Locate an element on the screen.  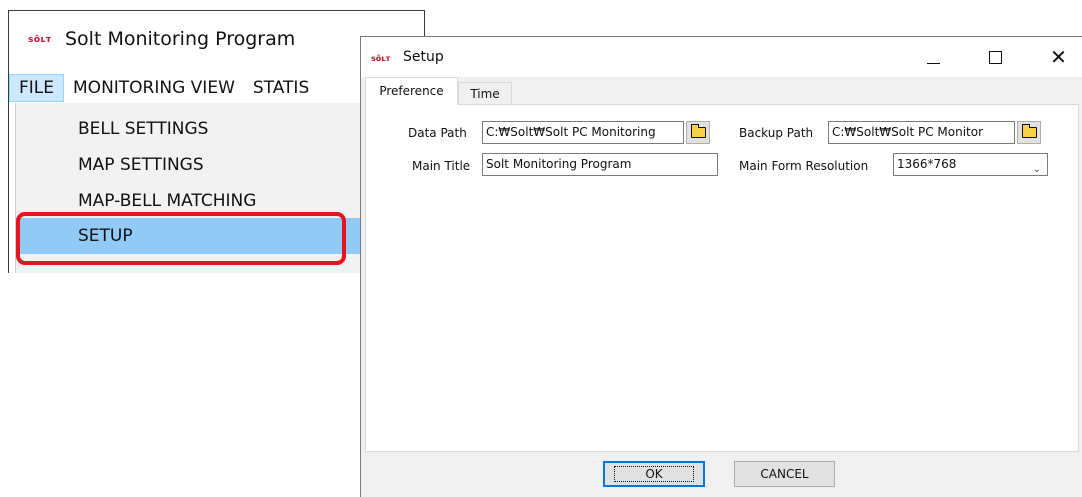
resolution-select: 1366*768 ⌄ is located at coordinates (970, 164).